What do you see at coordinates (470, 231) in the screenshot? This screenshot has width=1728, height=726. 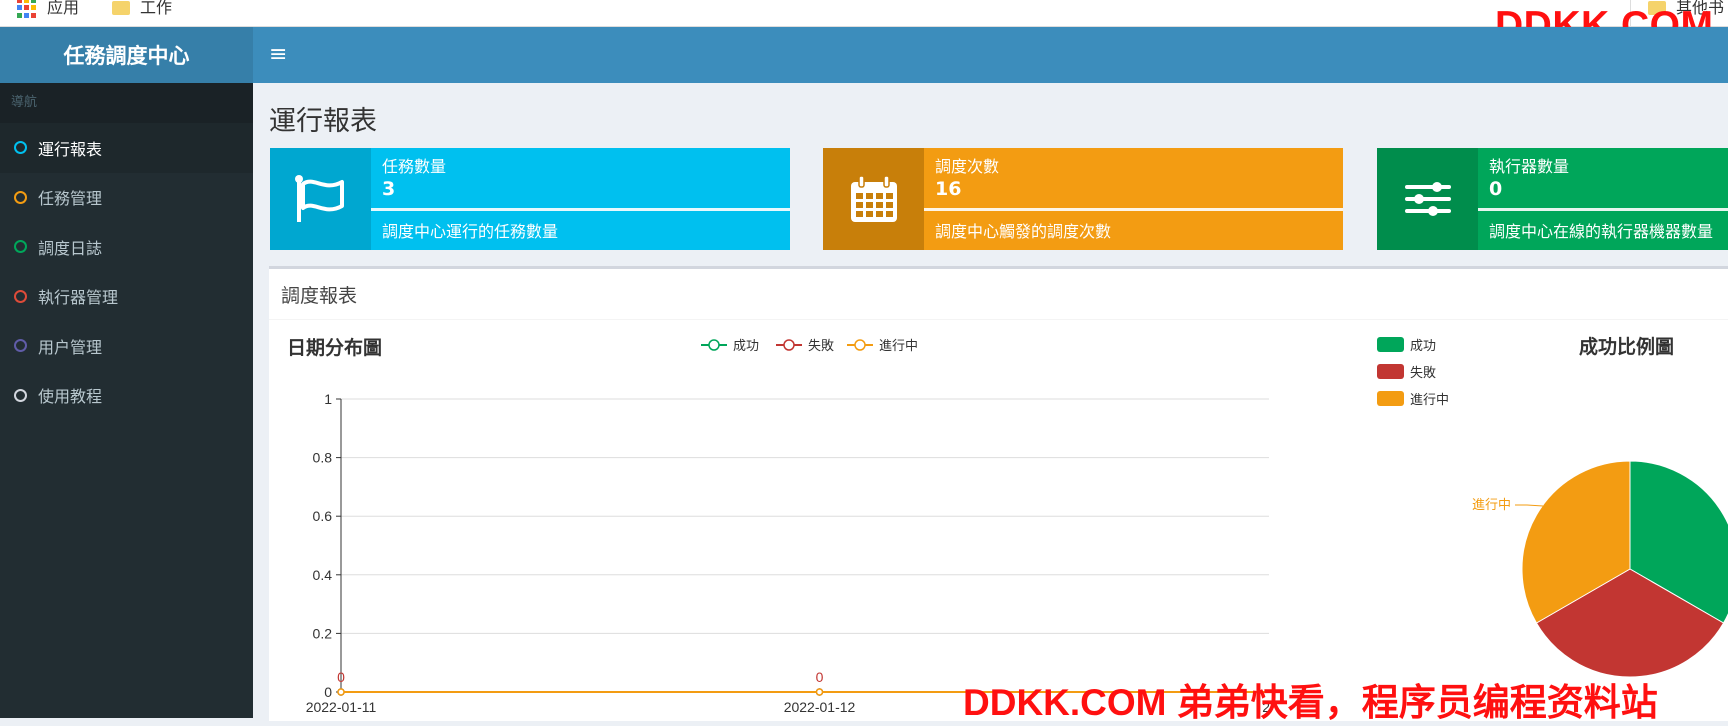 I see `info-box-description: 調度中心運行的任務數量` at bounding box center [470, 231].